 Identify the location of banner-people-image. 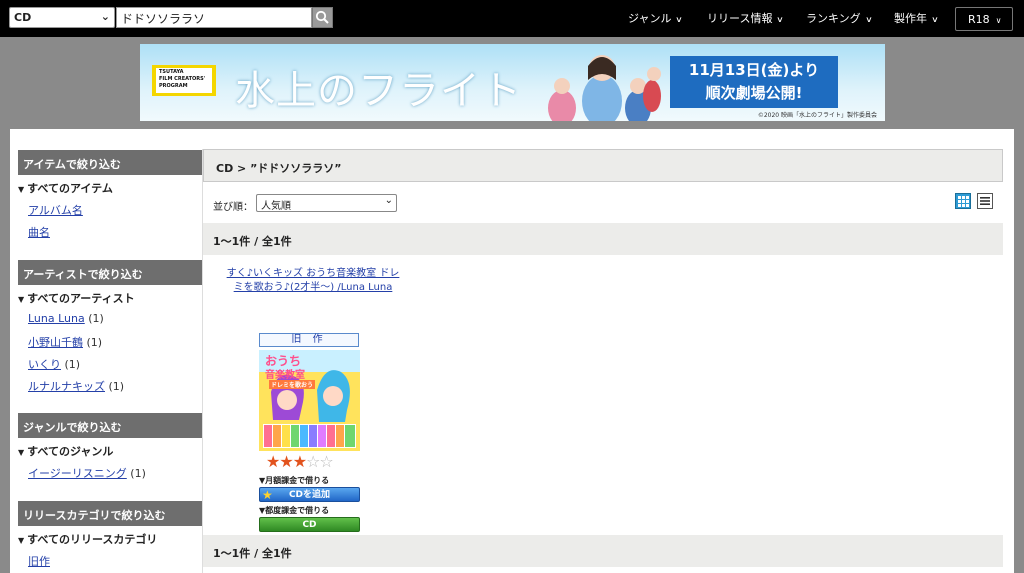
(604, 88).